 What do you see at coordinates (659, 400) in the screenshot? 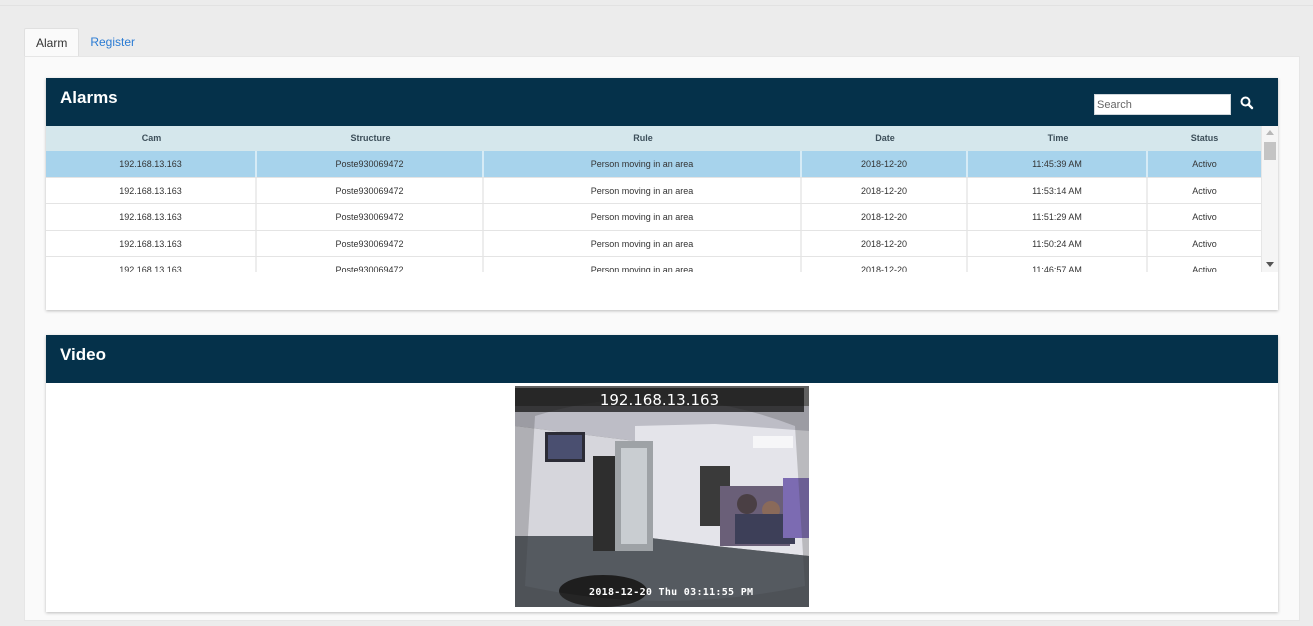
I see `camera-ip-overlay: 192.168.13.163` at bounding box center [659, 400].